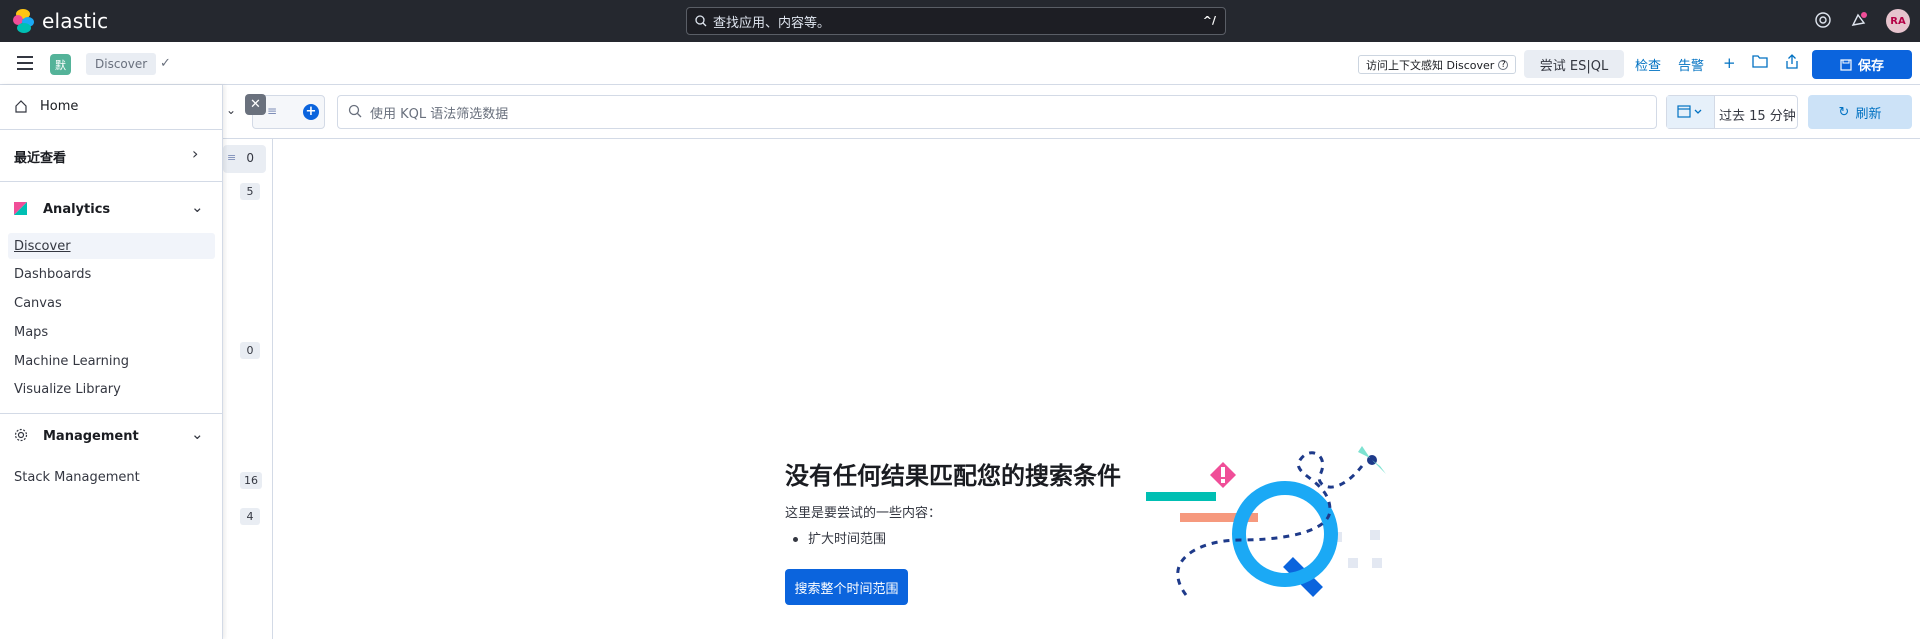  I want to click on empty-state-title: 没有任何结果匹配您的搜索条件, so click(953, 476).